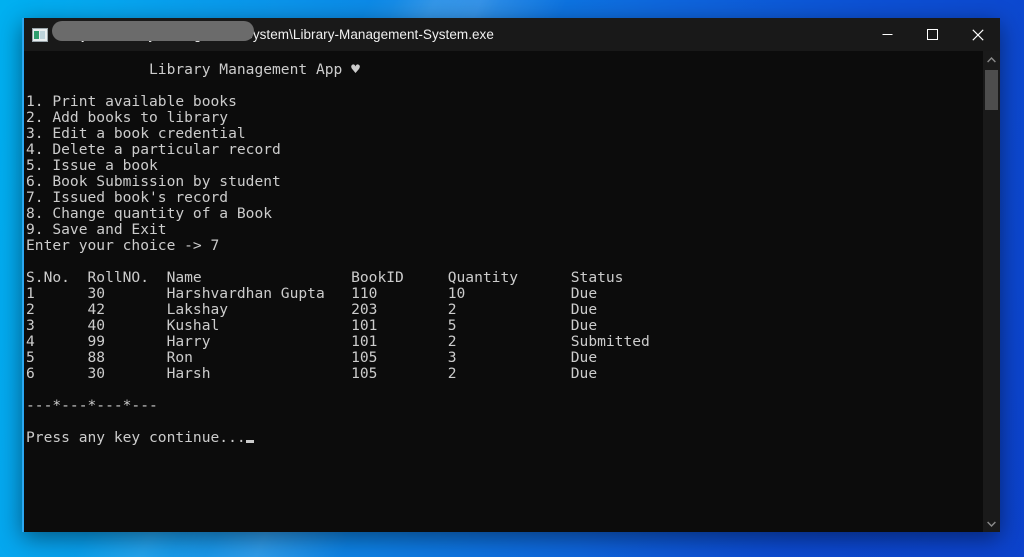 The height and width of the screenshot is (557, 1024). I want to click on console-app-title: Library Management App ♥, so click(193, 69).